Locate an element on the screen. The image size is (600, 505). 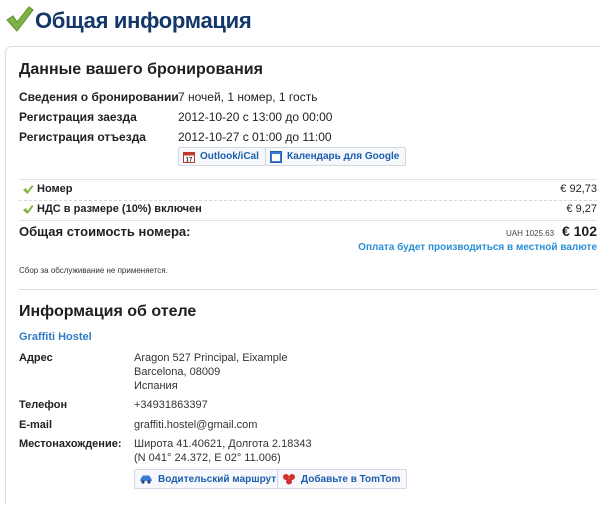
tomtom-icon is located at coordinates (289, 479).